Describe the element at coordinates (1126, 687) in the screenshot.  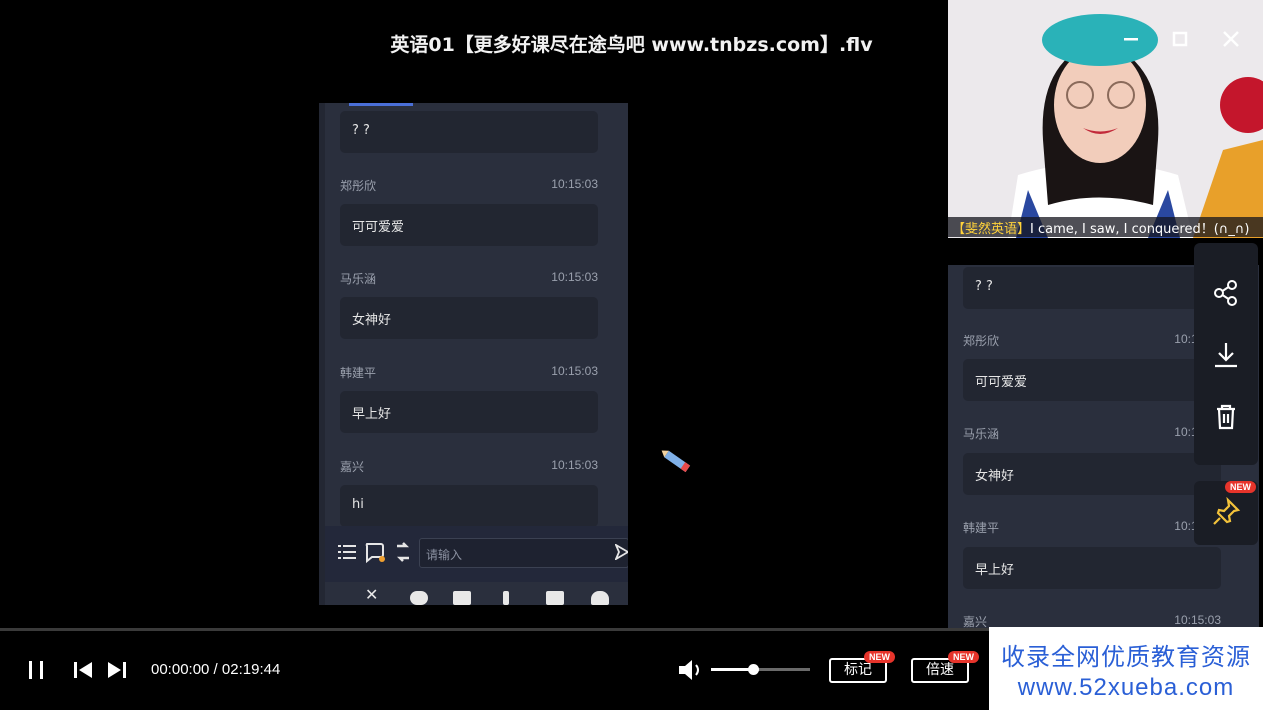
I see `watermark-line2: www.52xueba.com` at that location.